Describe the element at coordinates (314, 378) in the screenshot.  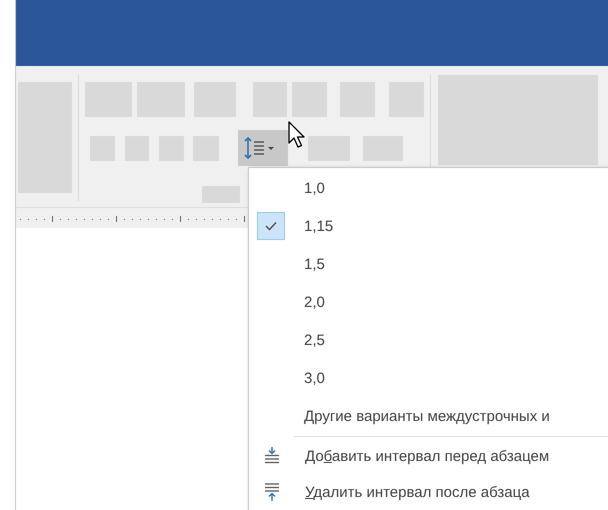
I see `menu-item-label: 3,0` at that location.